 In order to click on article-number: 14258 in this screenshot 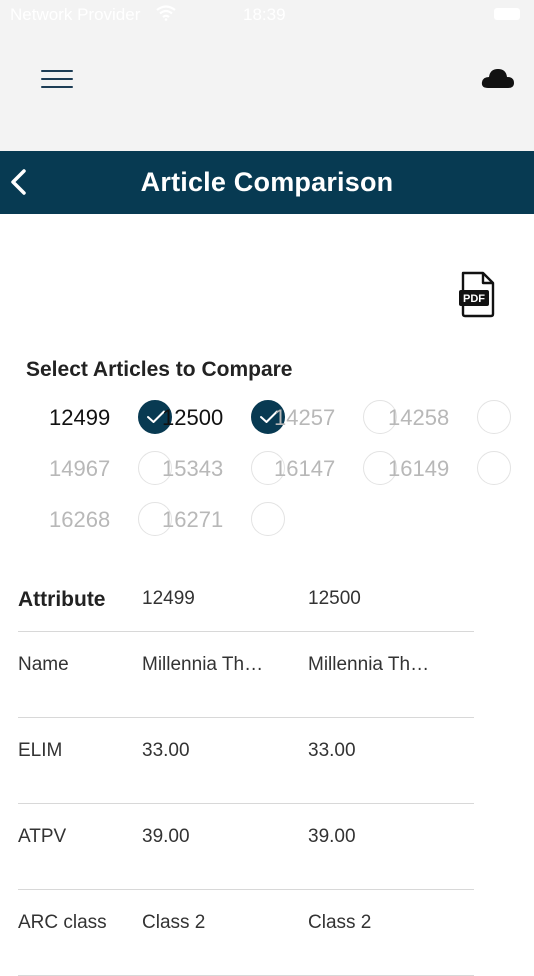, I will do `click(419, 417)`.